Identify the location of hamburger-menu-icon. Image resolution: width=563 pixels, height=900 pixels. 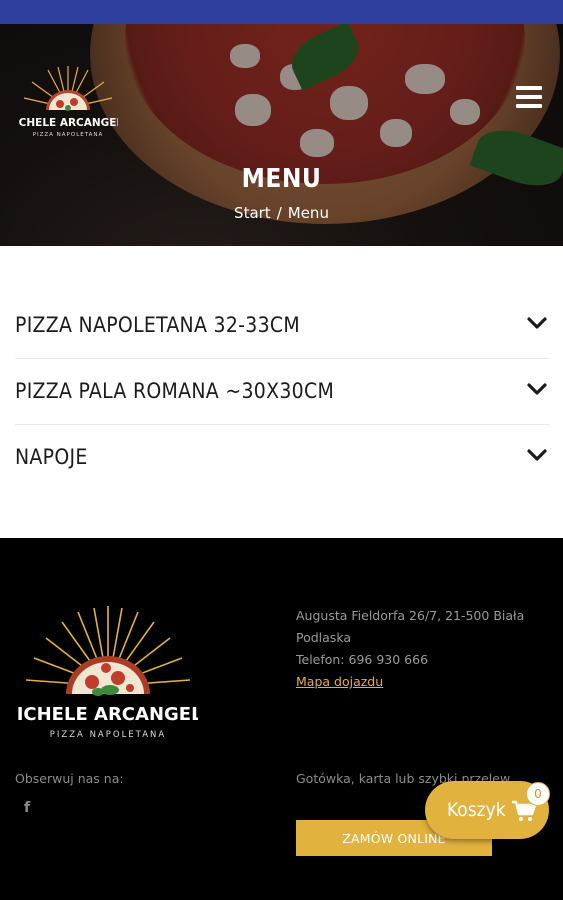
(529, 97).